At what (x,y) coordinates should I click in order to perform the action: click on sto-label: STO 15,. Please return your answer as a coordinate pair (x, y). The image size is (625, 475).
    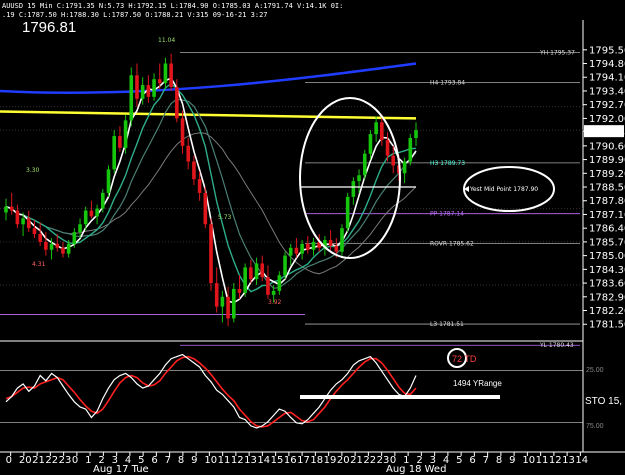
    Looking at the image, I should click on (603, 401).